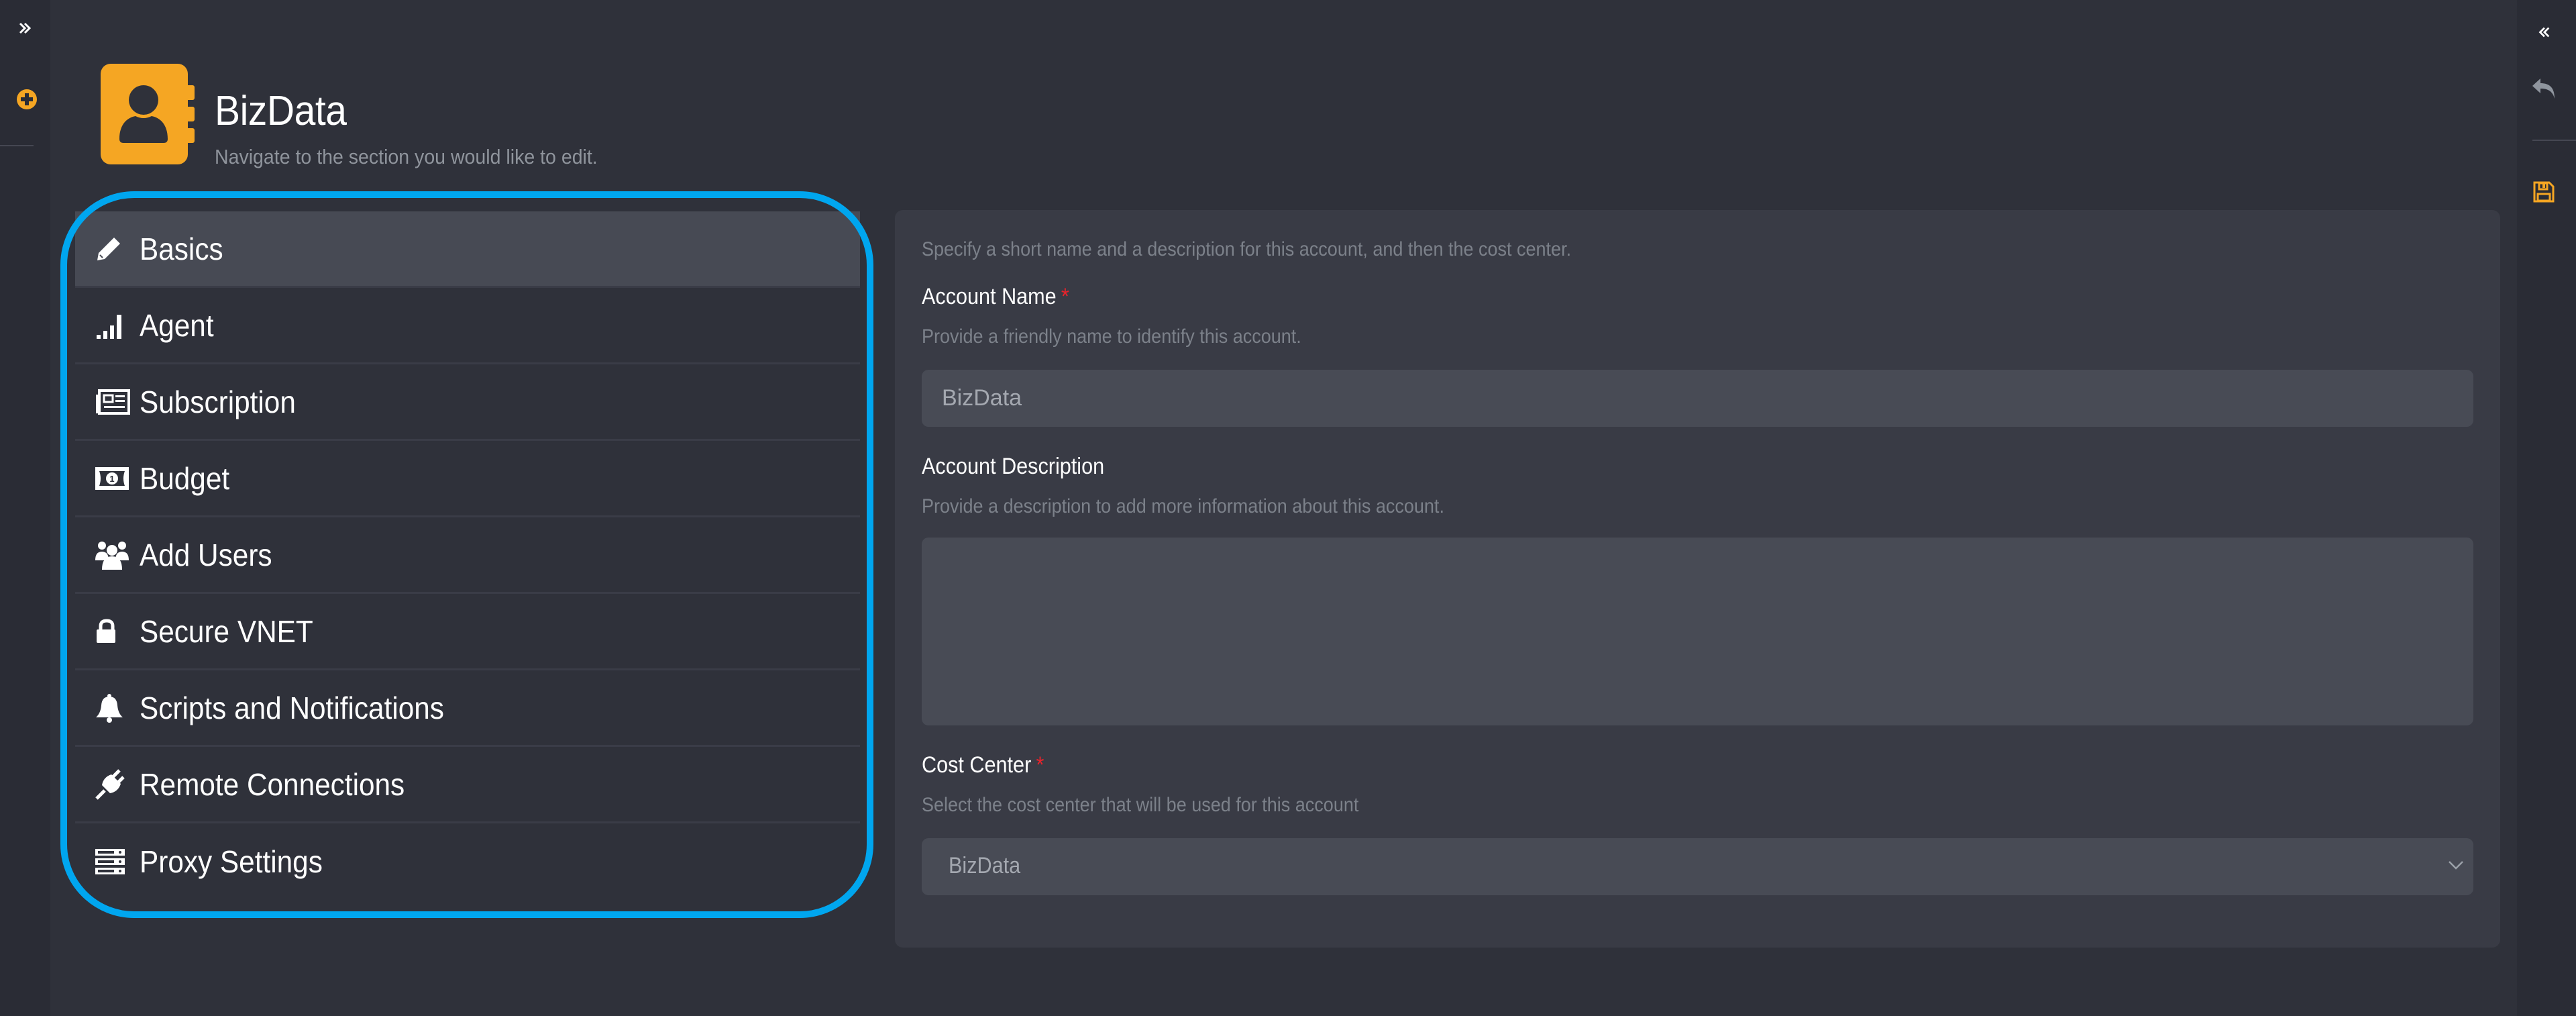 This screenshot has height=1016, width=2576. What do you see at coordinates (25, 508) in the screenshot?
I see `left-rail` at bounding box center [25, 508].